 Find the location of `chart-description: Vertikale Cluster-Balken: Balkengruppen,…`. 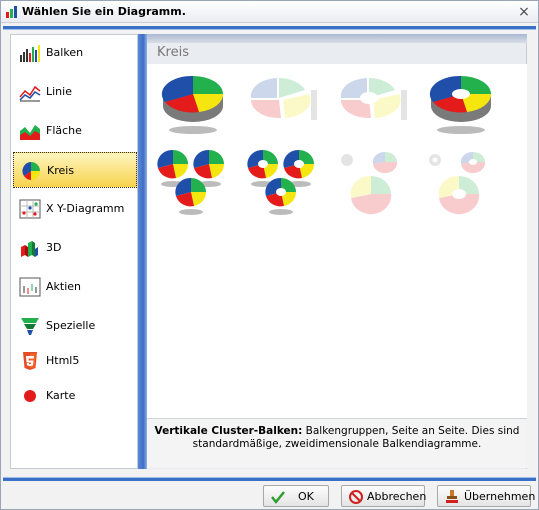

chart-description: Vertikale Cluster-Balken: Balkengruppen,… is located at coordinates (337, 443).